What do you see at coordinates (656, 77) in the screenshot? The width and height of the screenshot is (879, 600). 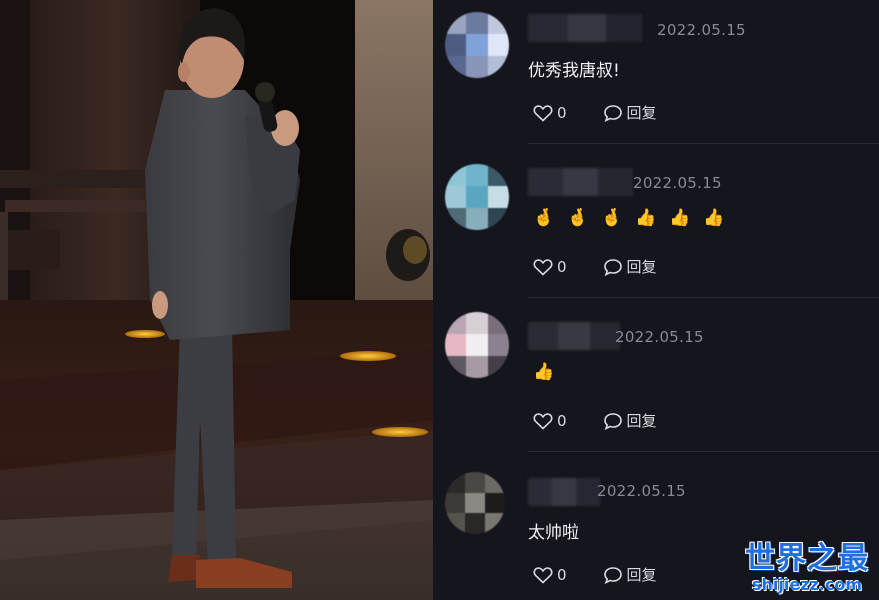 I see `comment-item: 2022.05.15 优秀我唐叔! 0 回复` at bounding box center [656, 77].